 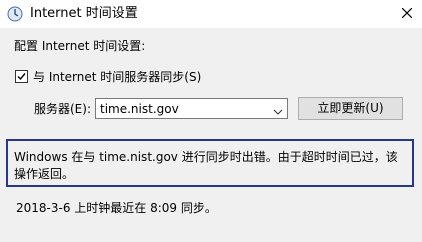 I want to click on close-button, so click(x=407, y=14).